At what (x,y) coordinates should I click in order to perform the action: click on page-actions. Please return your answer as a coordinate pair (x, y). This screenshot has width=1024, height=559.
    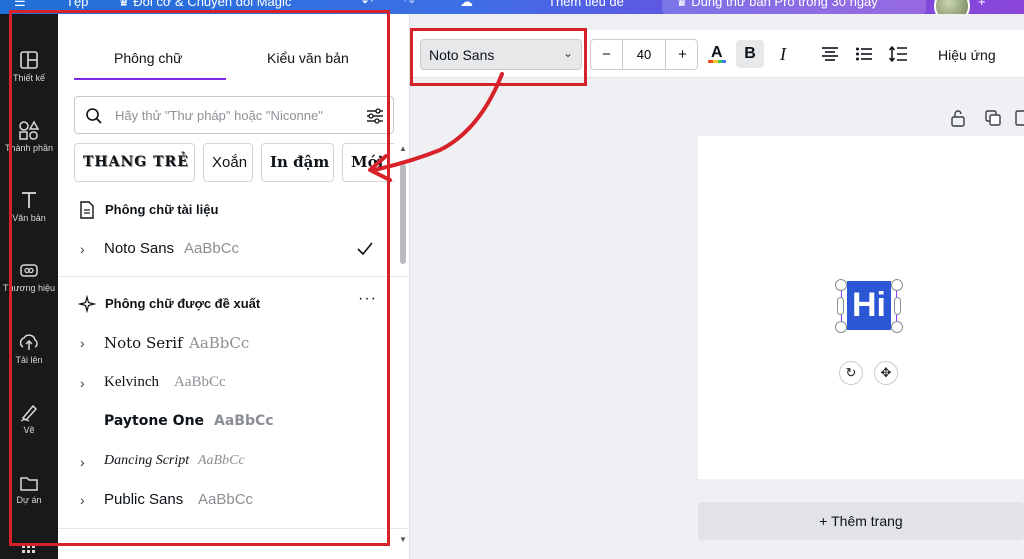
    Looking at the image, I should click on (985, 118).